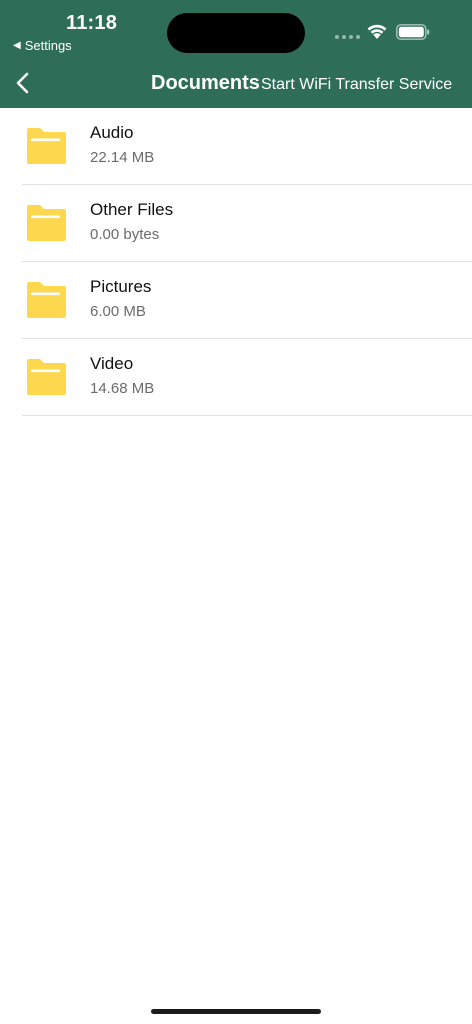  Describe the element at coordinates (92, 23) in the screenshot. I see `status-time: 11:18` at that location.